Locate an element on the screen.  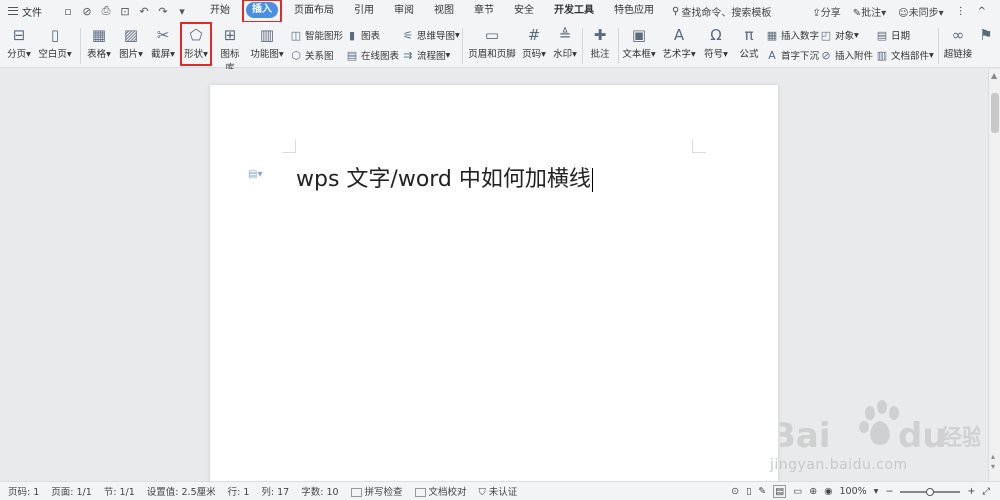
protect-icon: ⊙ is located at coordinates (735, 491).